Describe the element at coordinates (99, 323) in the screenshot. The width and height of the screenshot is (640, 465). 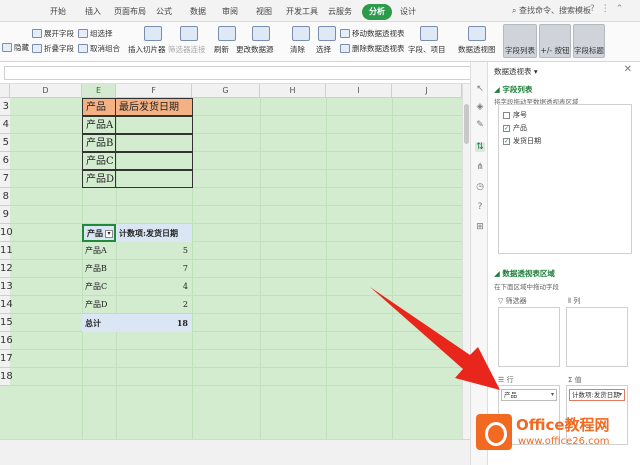
I see `pivot-total-label: 总计` at that location.